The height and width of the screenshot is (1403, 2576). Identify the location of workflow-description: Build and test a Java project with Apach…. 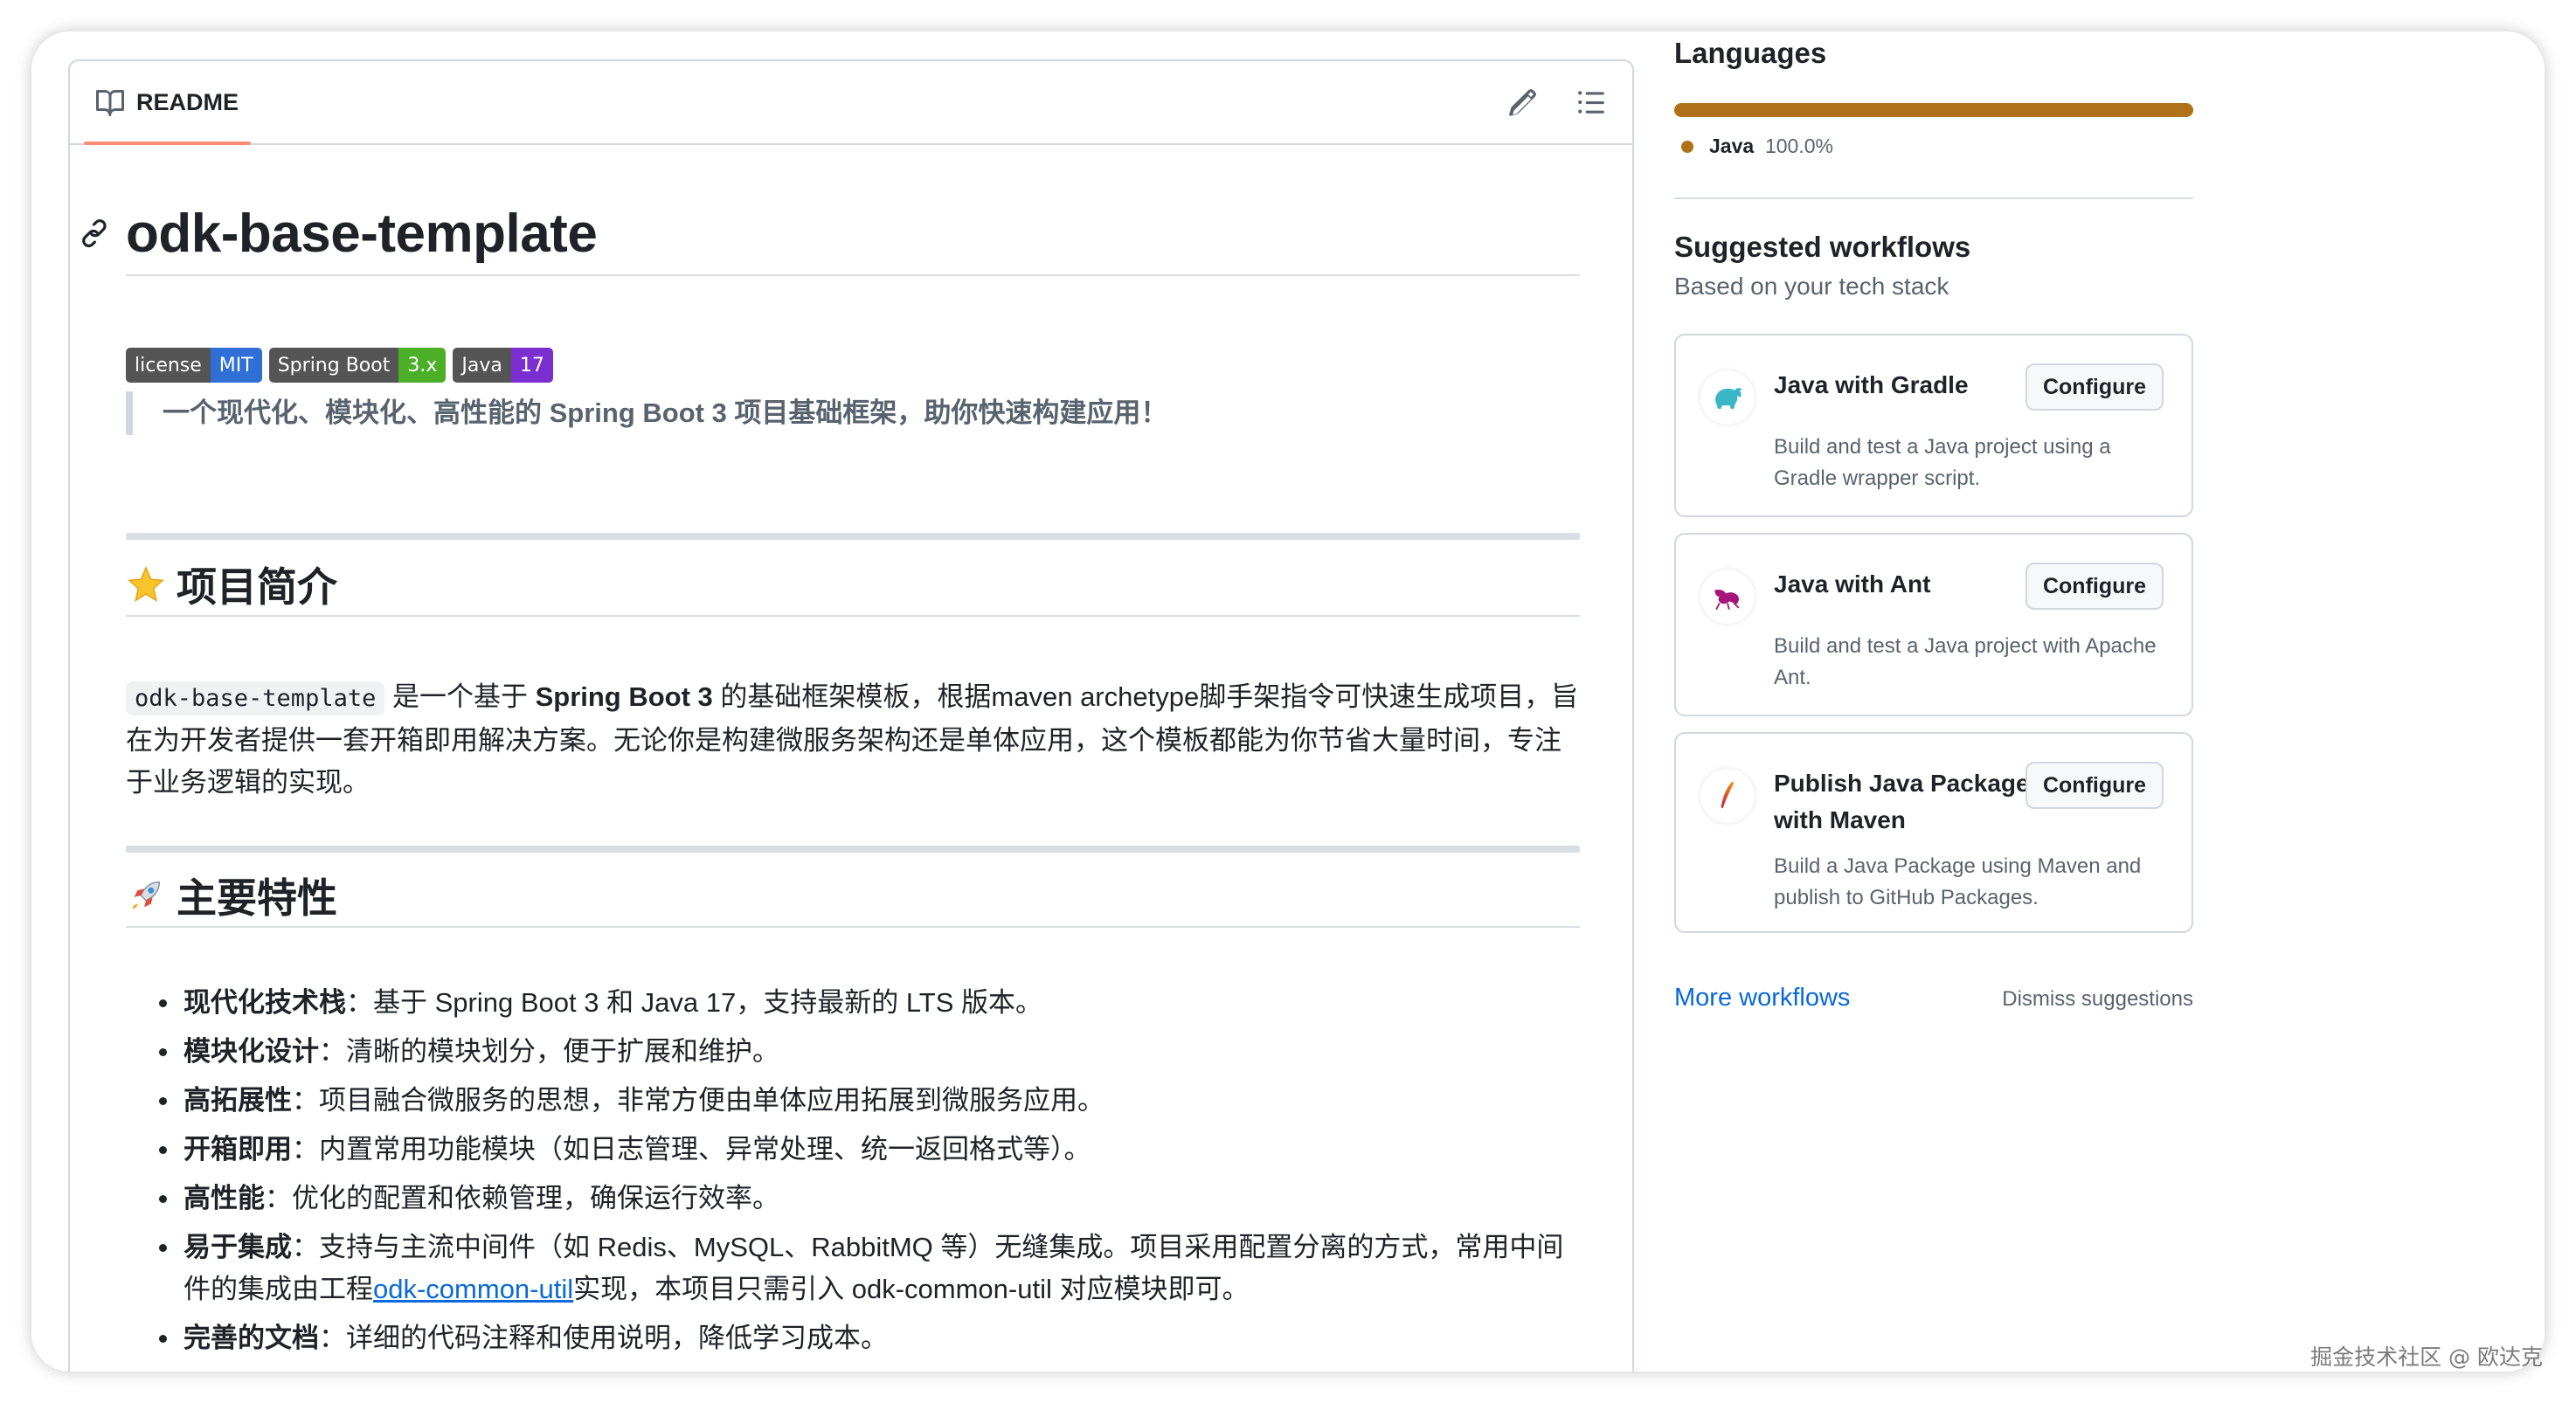
(1965, 661).